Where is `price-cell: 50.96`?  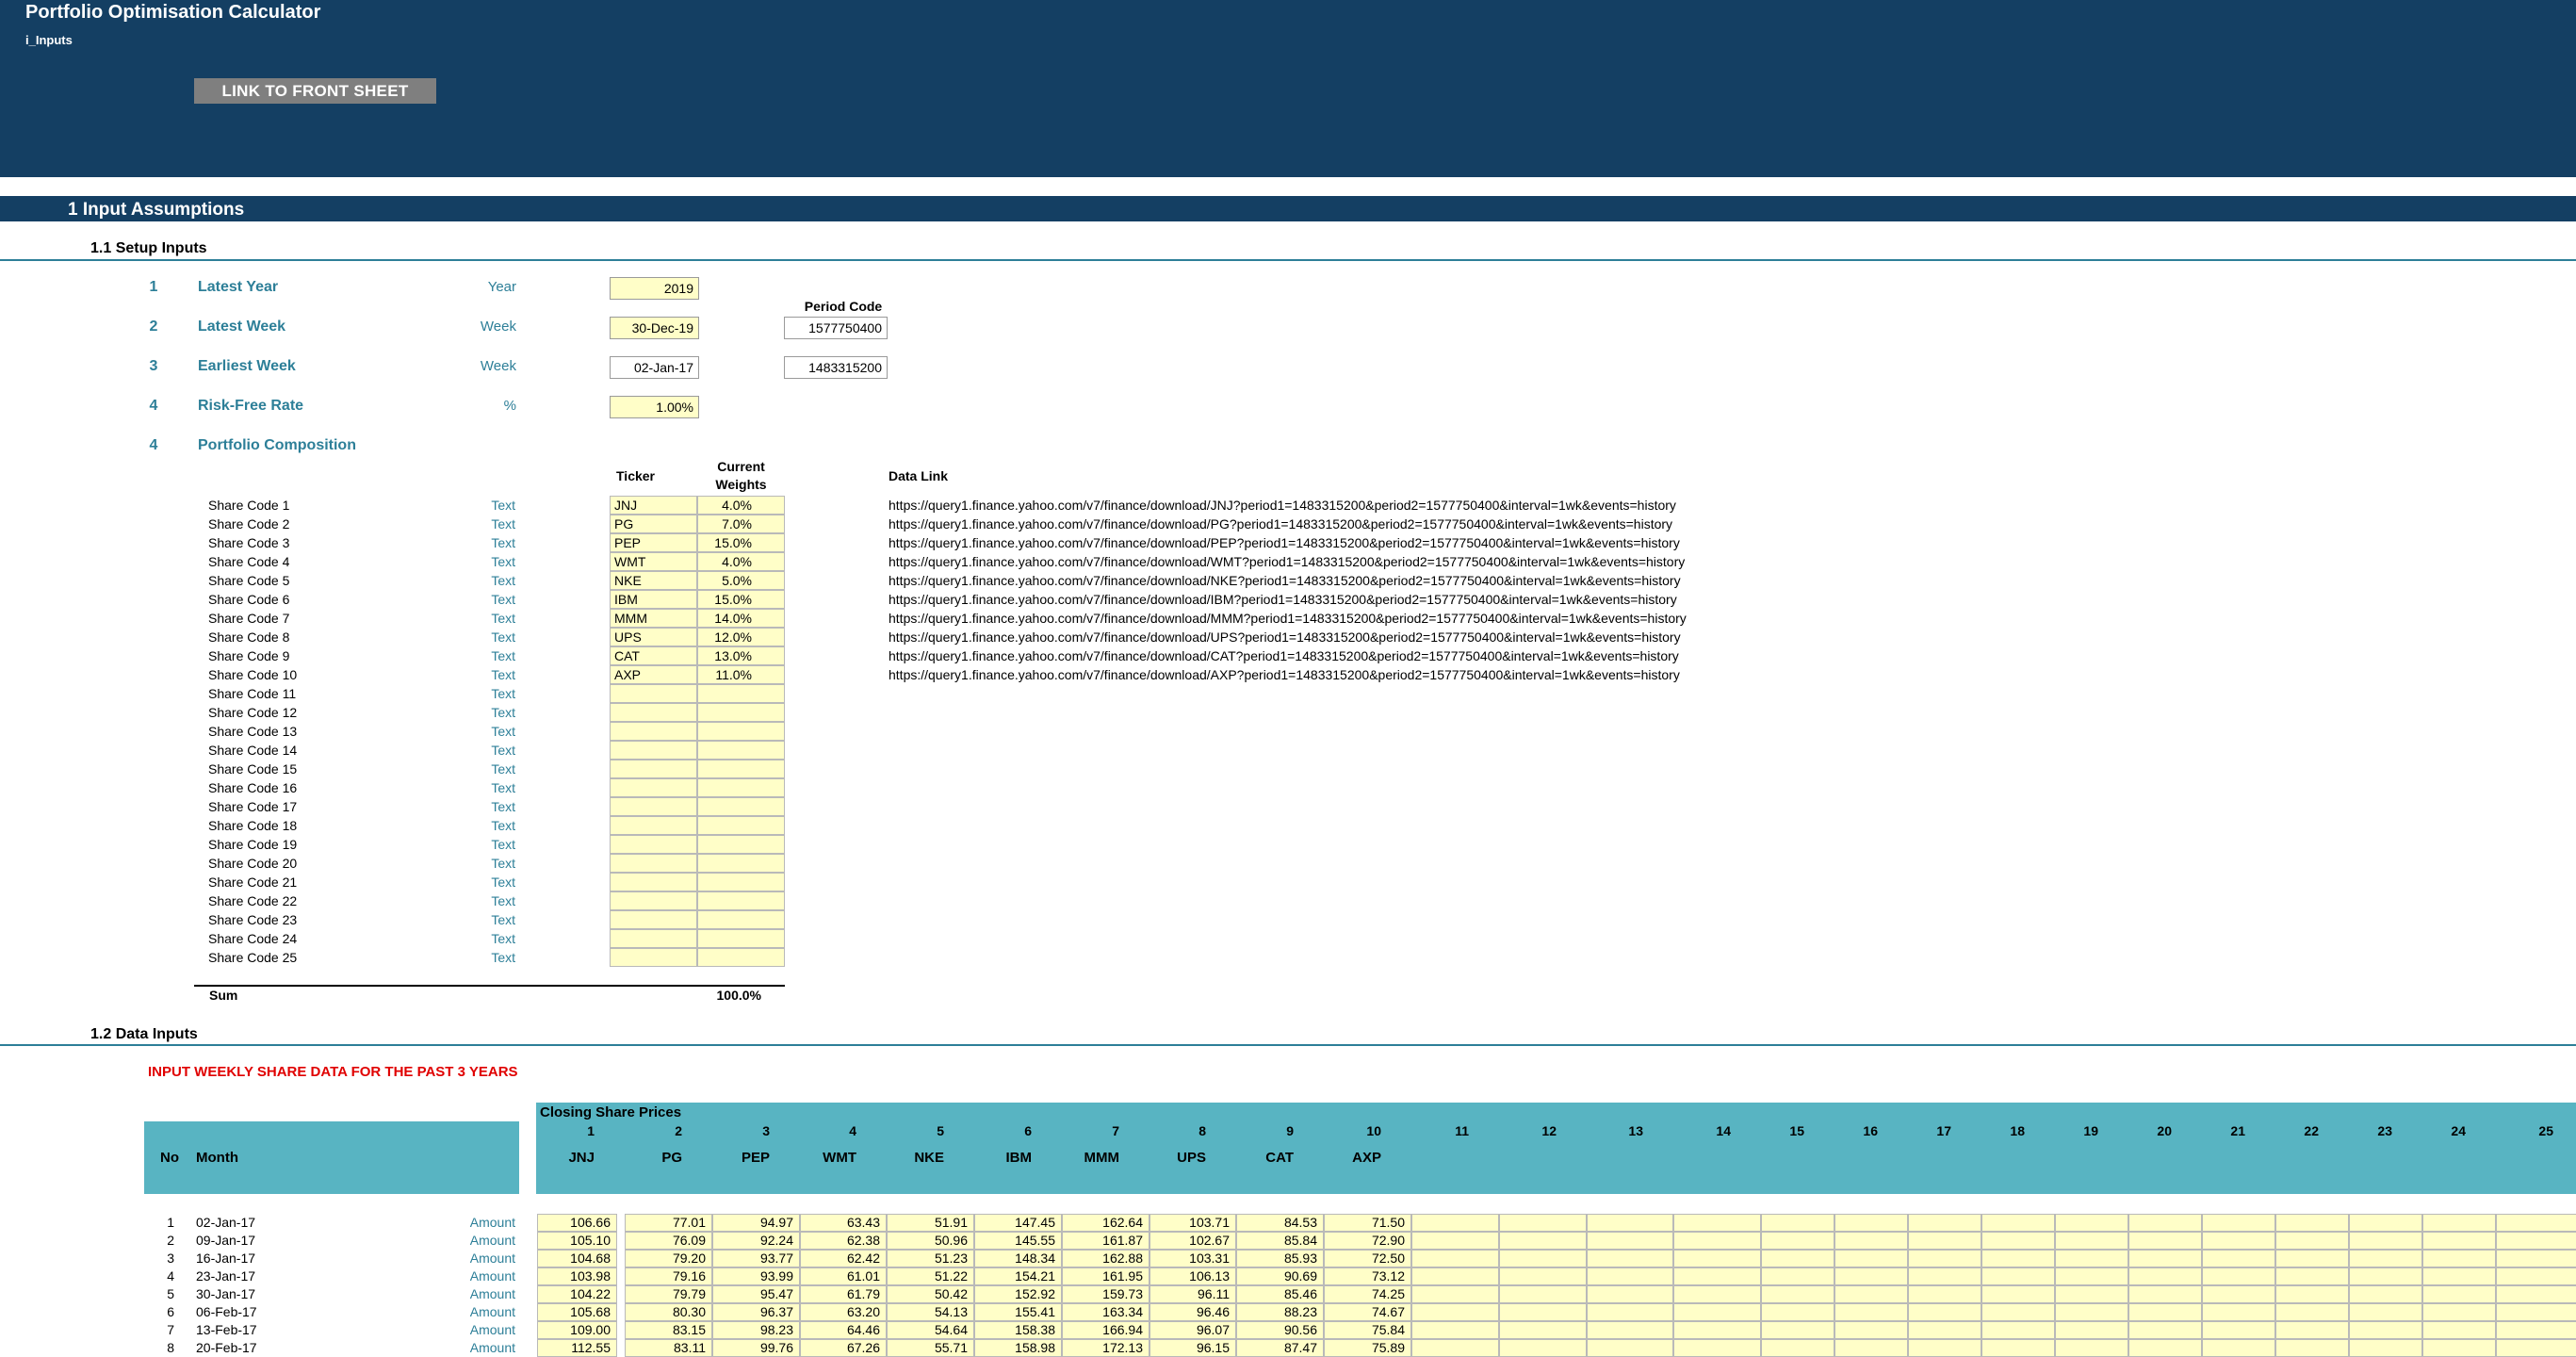 price-cell: 50.96 is located at coordinates (930, 1241).